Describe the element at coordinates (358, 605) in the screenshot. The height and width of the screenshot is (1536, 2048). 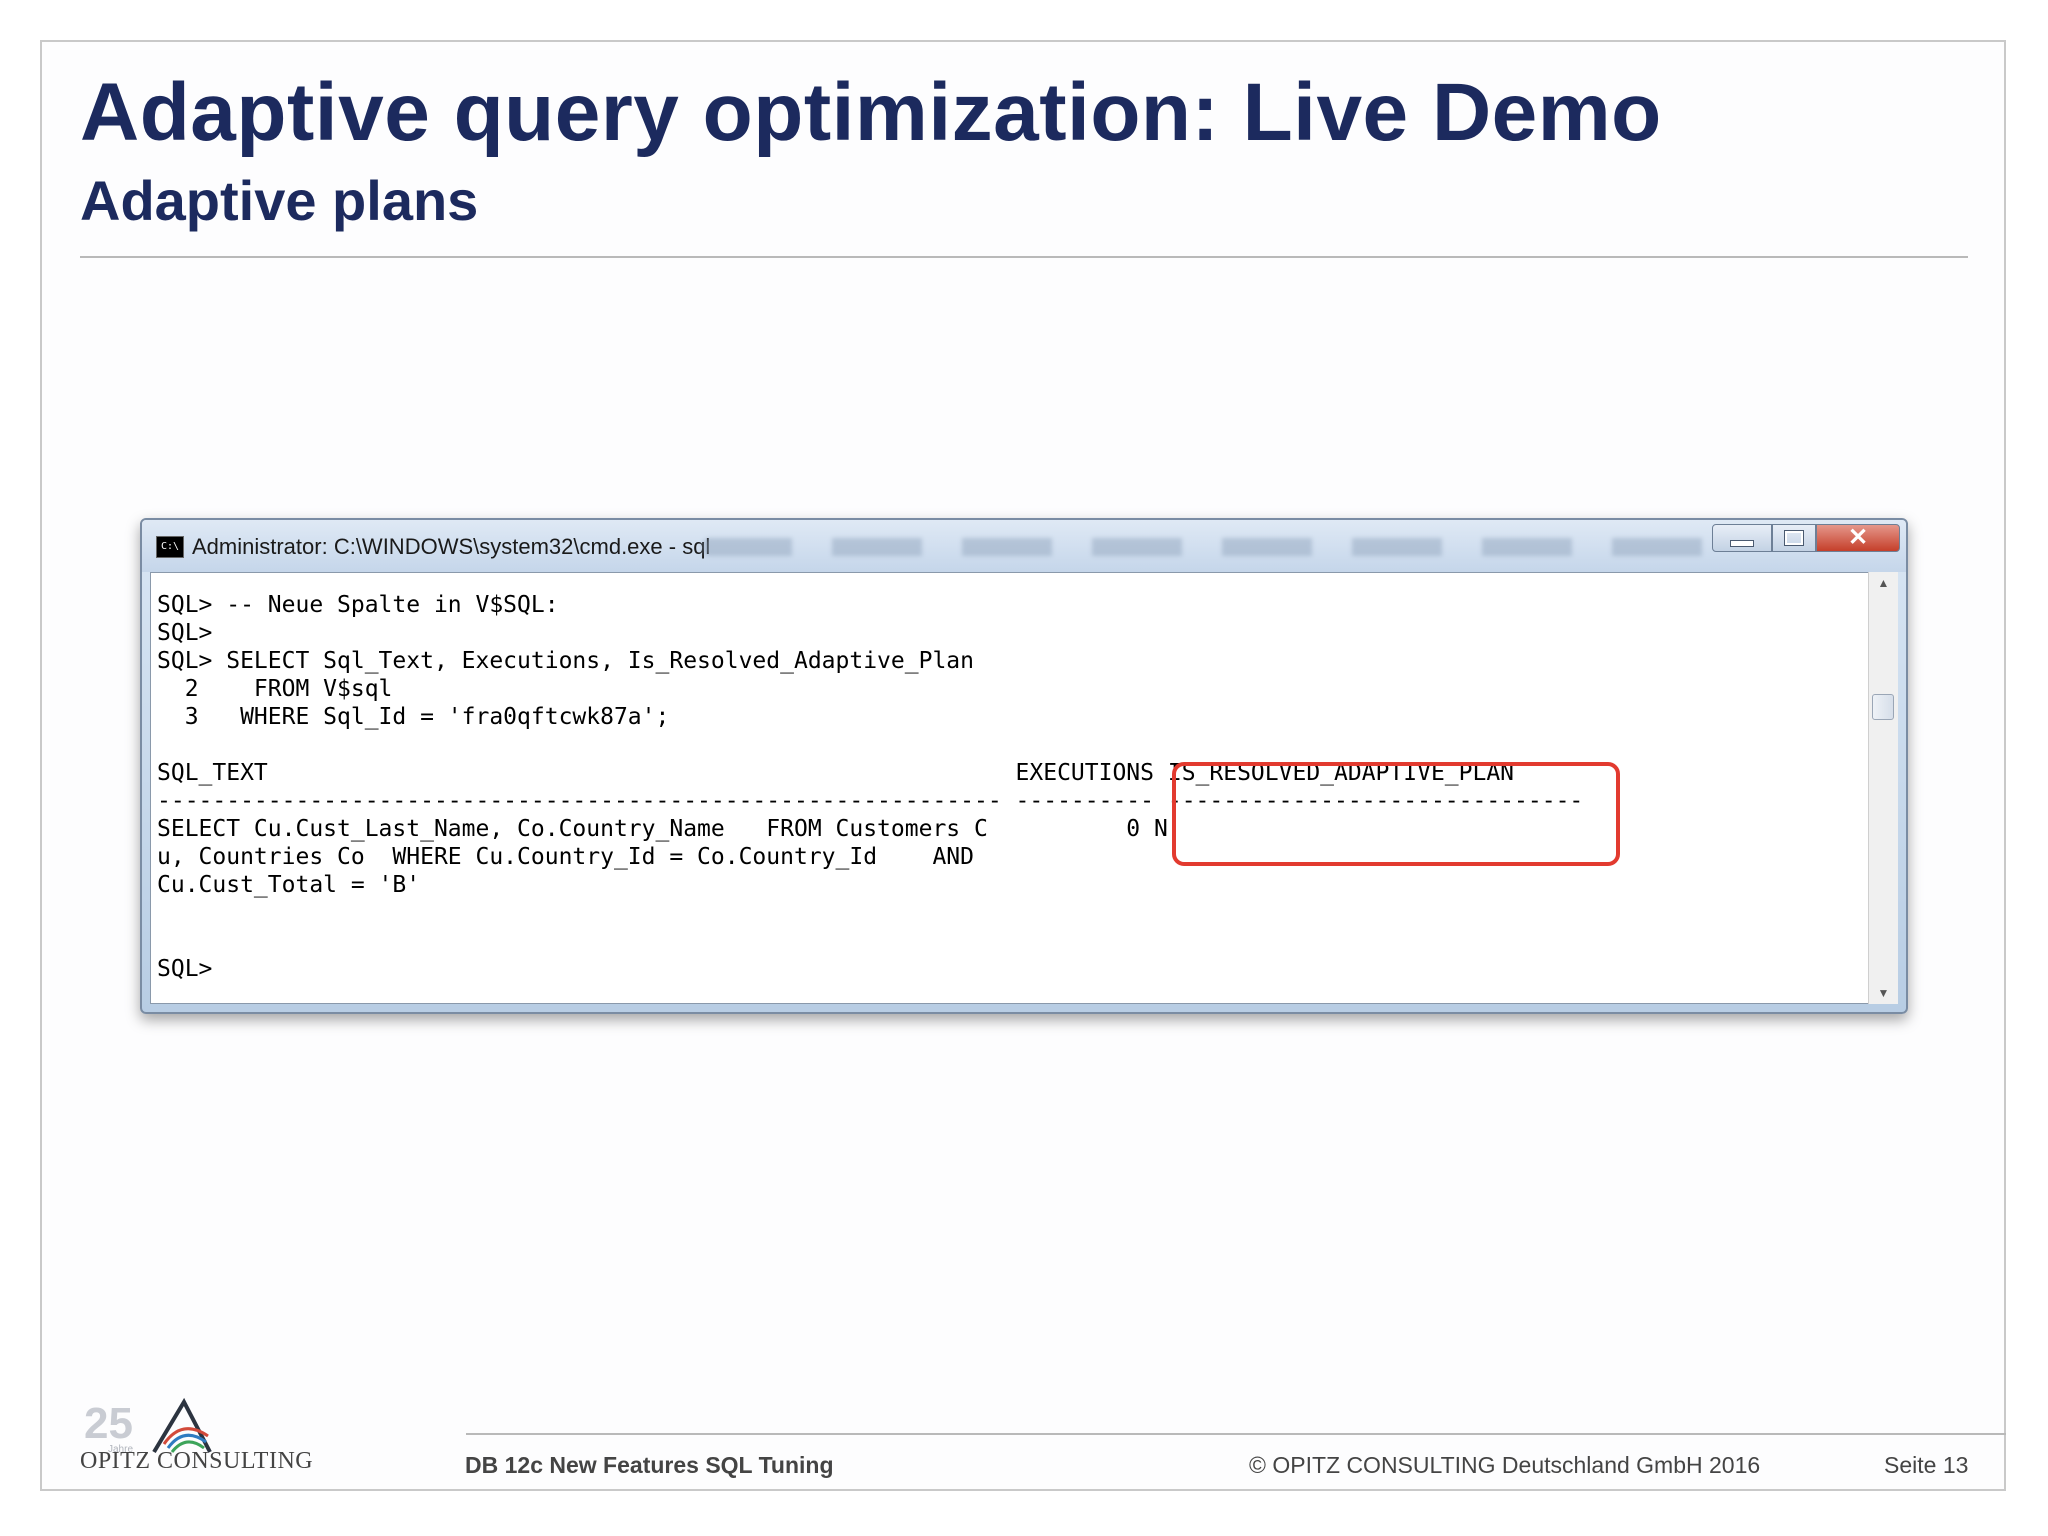
I see `console-line: SQL> -- Neue Spalte in V$SQL:` at that location.